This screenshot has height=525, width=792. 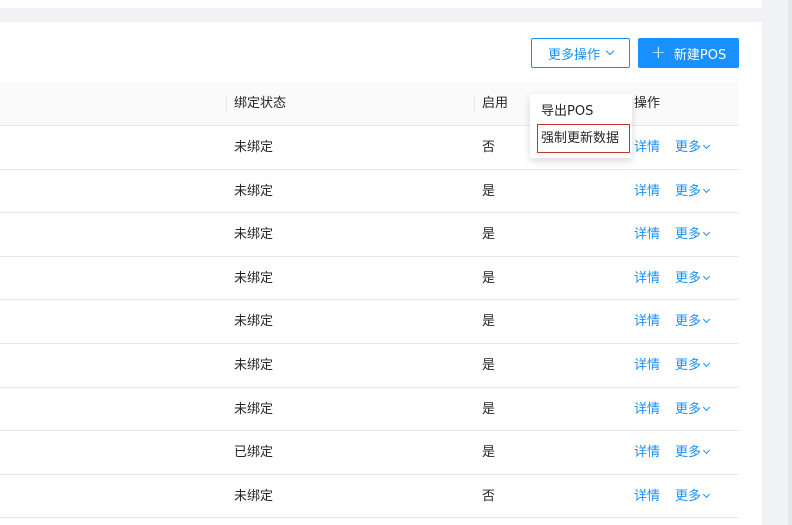 I want to click on menu-item-force-update: 强制更新数据, so click(x=583, y=138).